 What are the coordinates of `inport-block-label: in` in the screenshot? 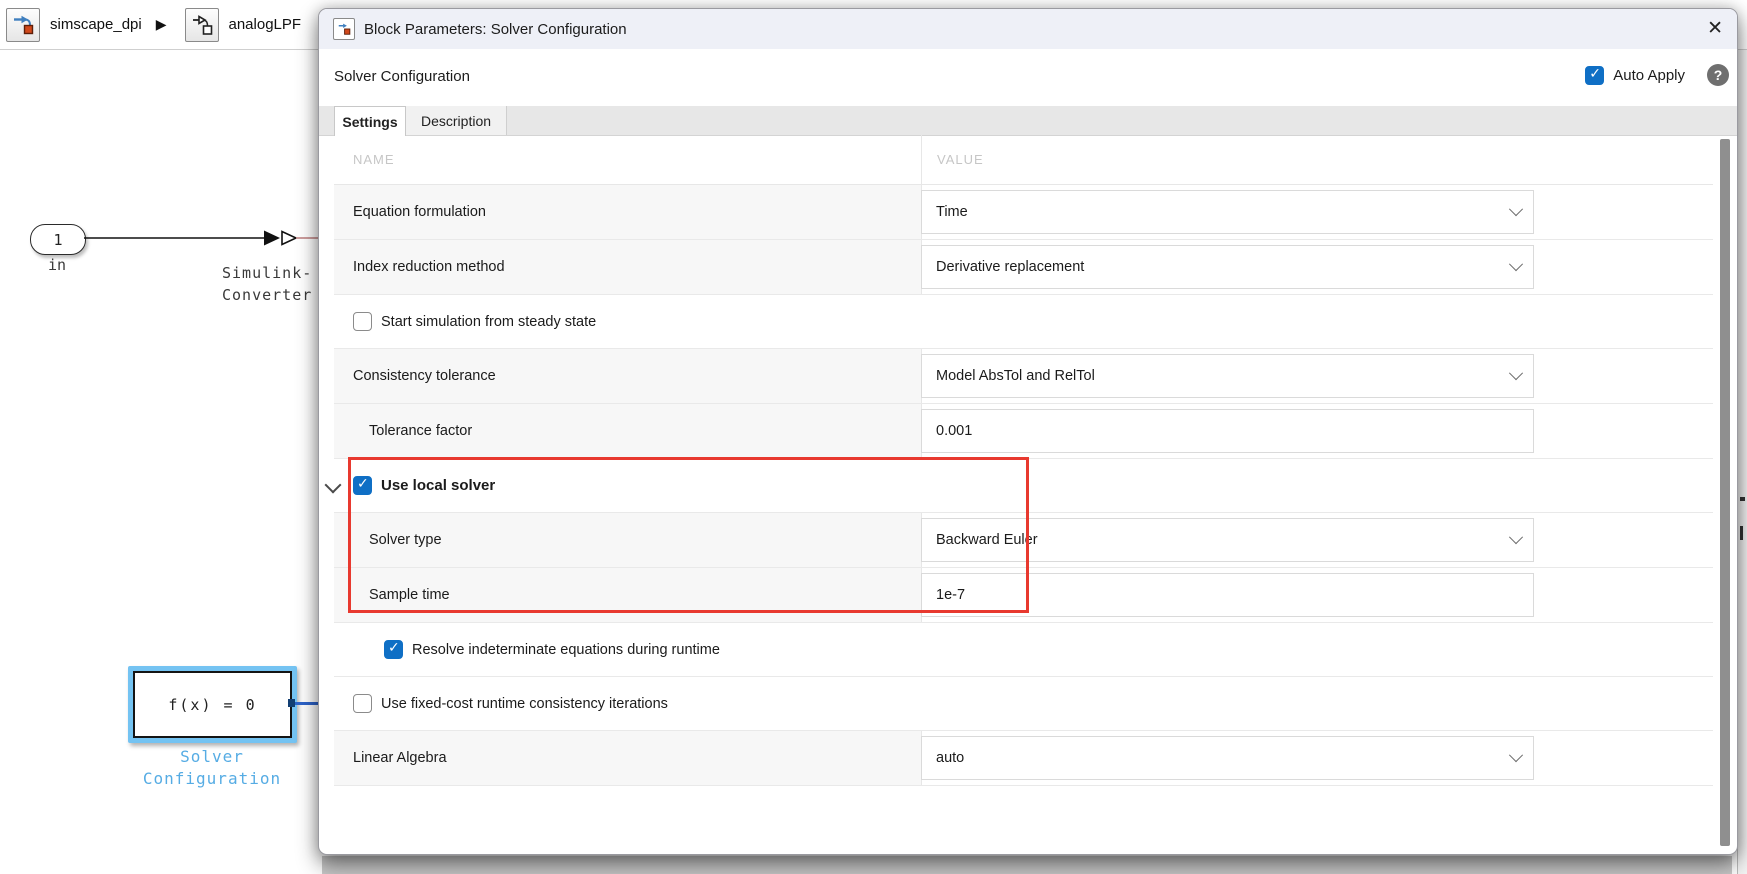 It's located at (57, 265).